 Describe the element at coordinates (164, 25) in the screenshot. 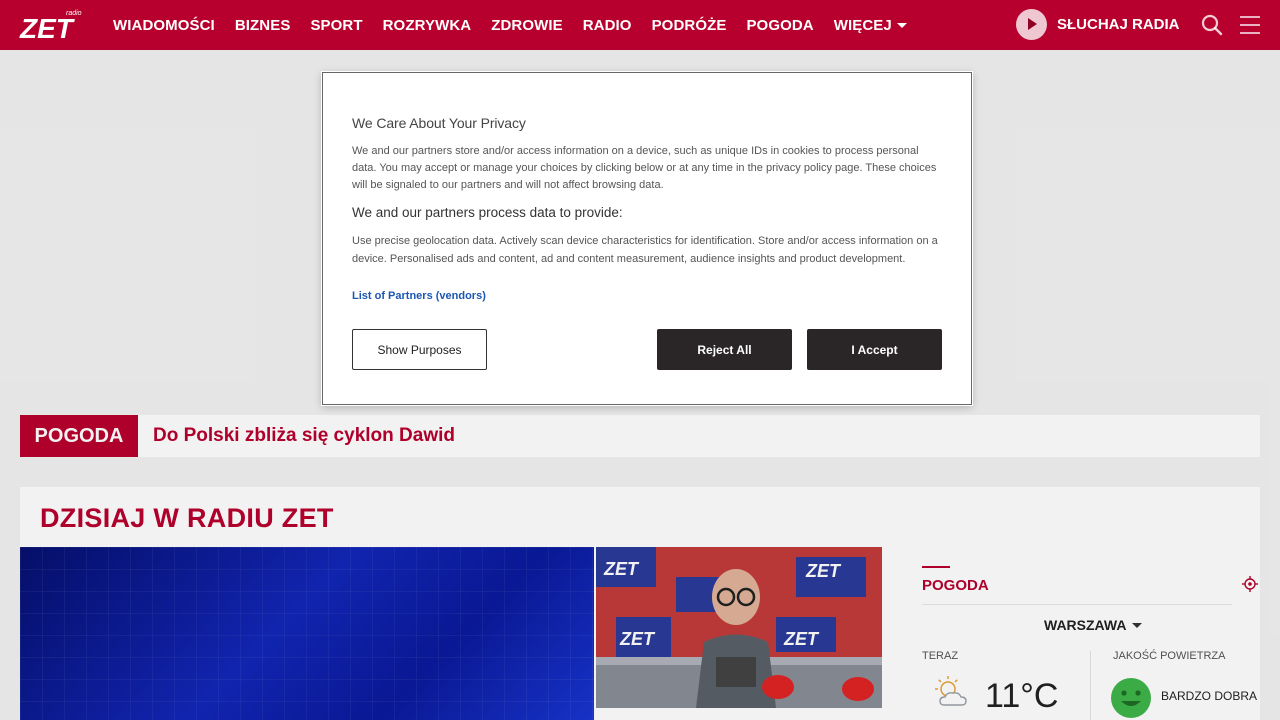

I see `nav-item-wiadomosci: WIADOMOŚCI` at that location.